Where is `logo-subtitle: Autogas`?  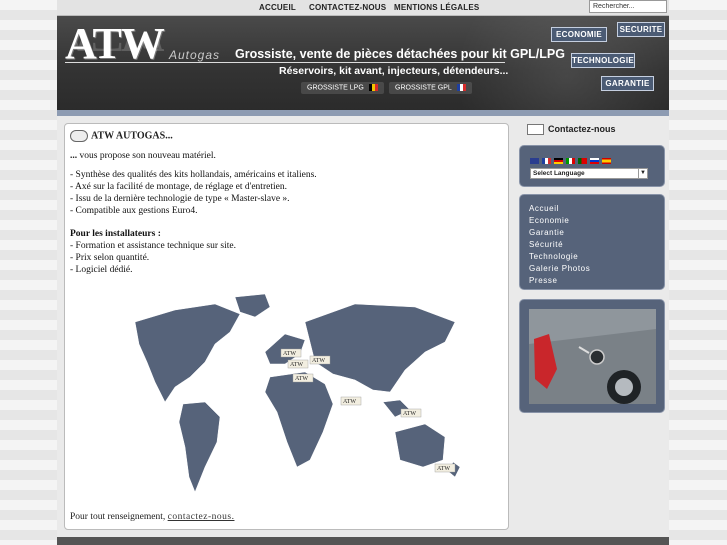
logo-subtitle: Autogas is located at coordinates (195, 55).